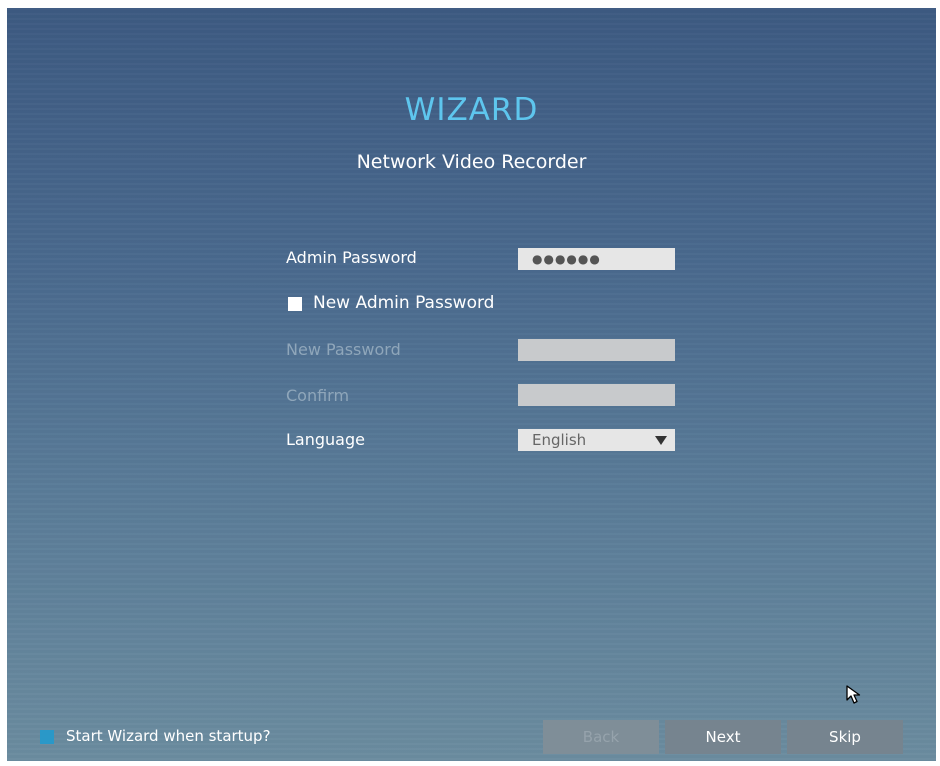 The image size is (940, 766). What do you see at coordinates (325, 439) in the screenshot?
I see `language-label: Language` at bounding box center [325, 439].